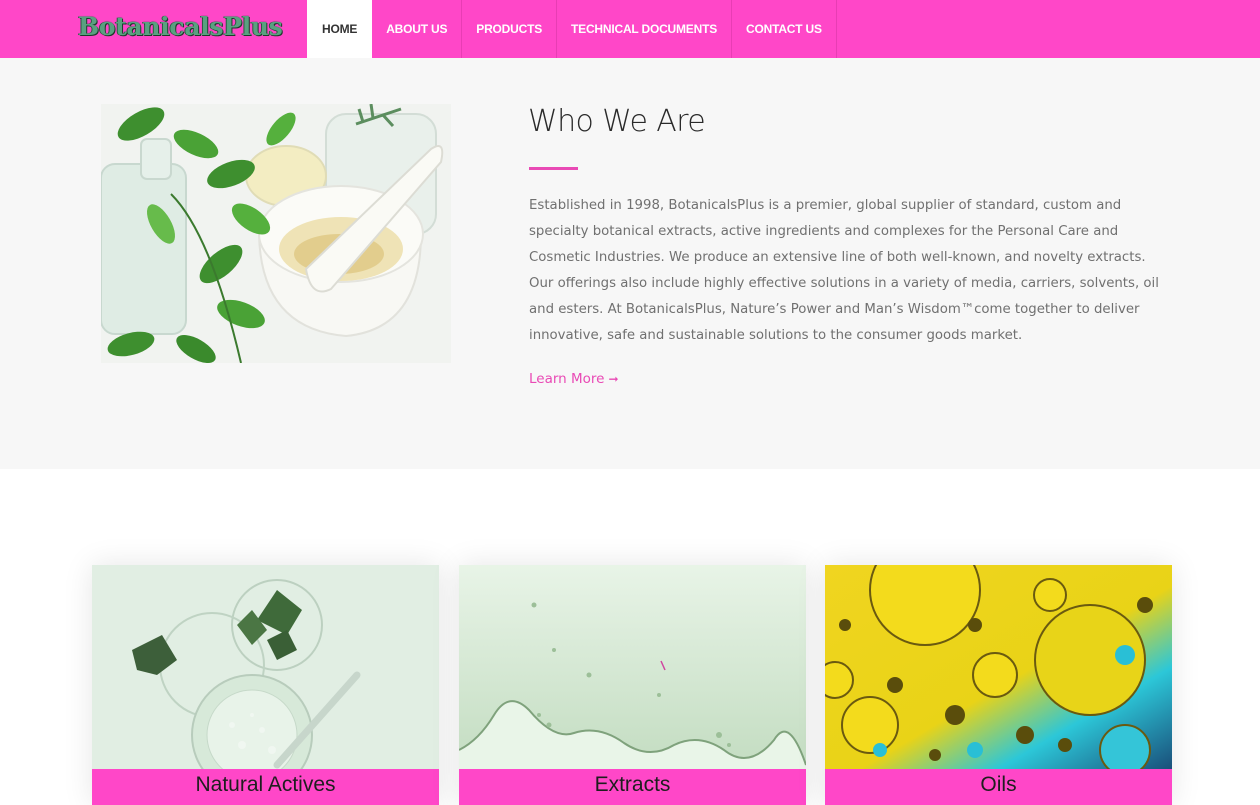  I want to click on card-extracts: Extracts, so click(632, 685).